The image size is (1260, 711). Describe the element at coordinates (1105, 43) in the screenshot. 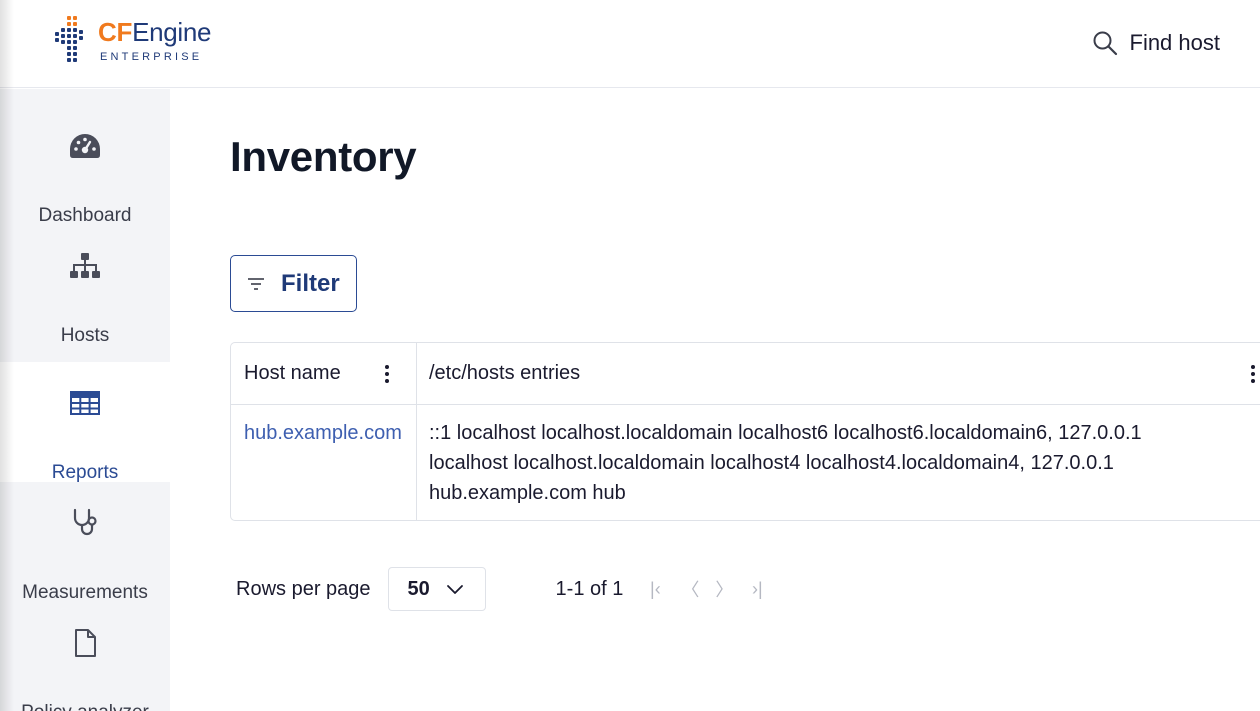

I see `search-icon` at that location.